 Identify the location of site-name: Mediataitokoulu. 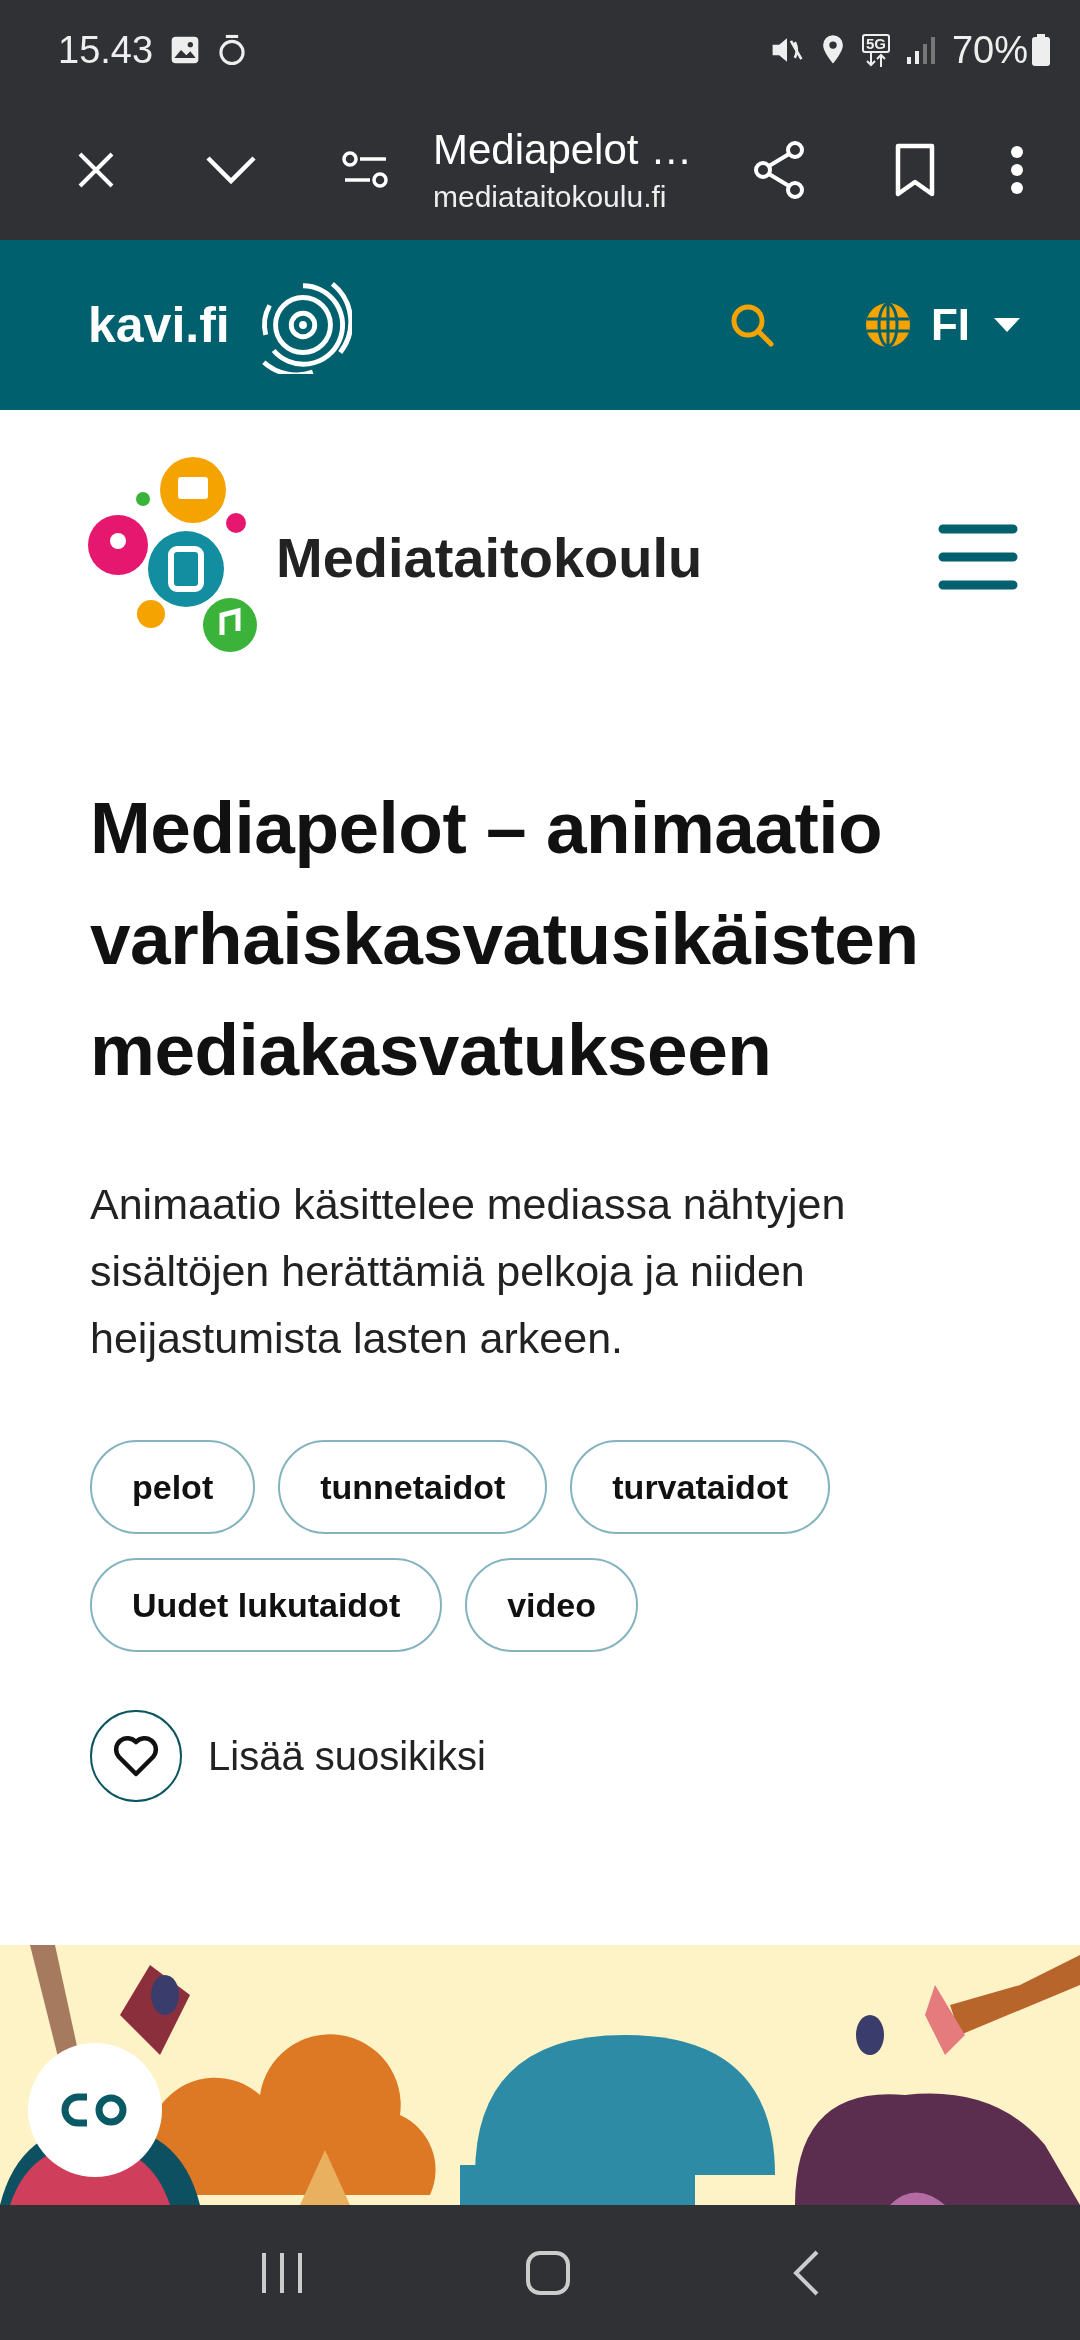
(607, 557).